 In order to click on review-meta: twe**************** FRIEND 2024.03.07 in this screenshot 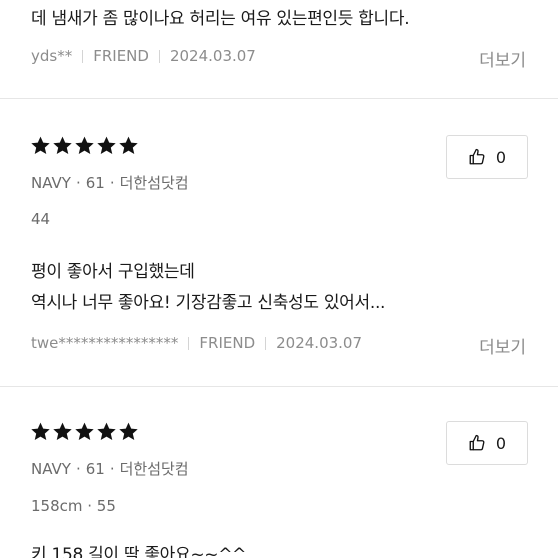, I will do `click(196, 343)`.